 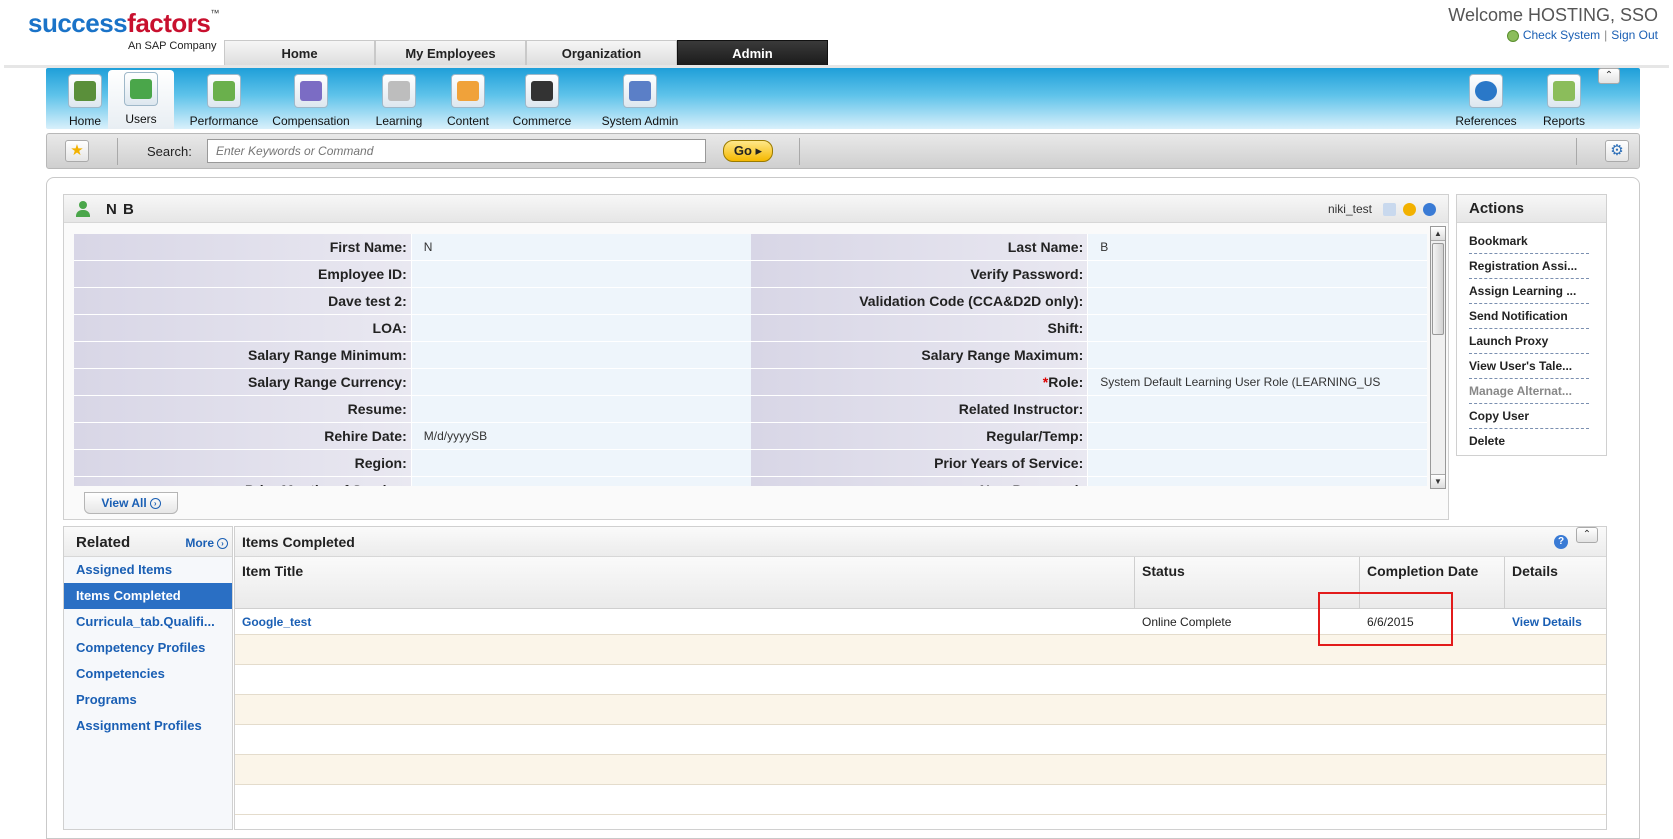 I want to click on scroll-thumb, so click(x=1438, y=289).